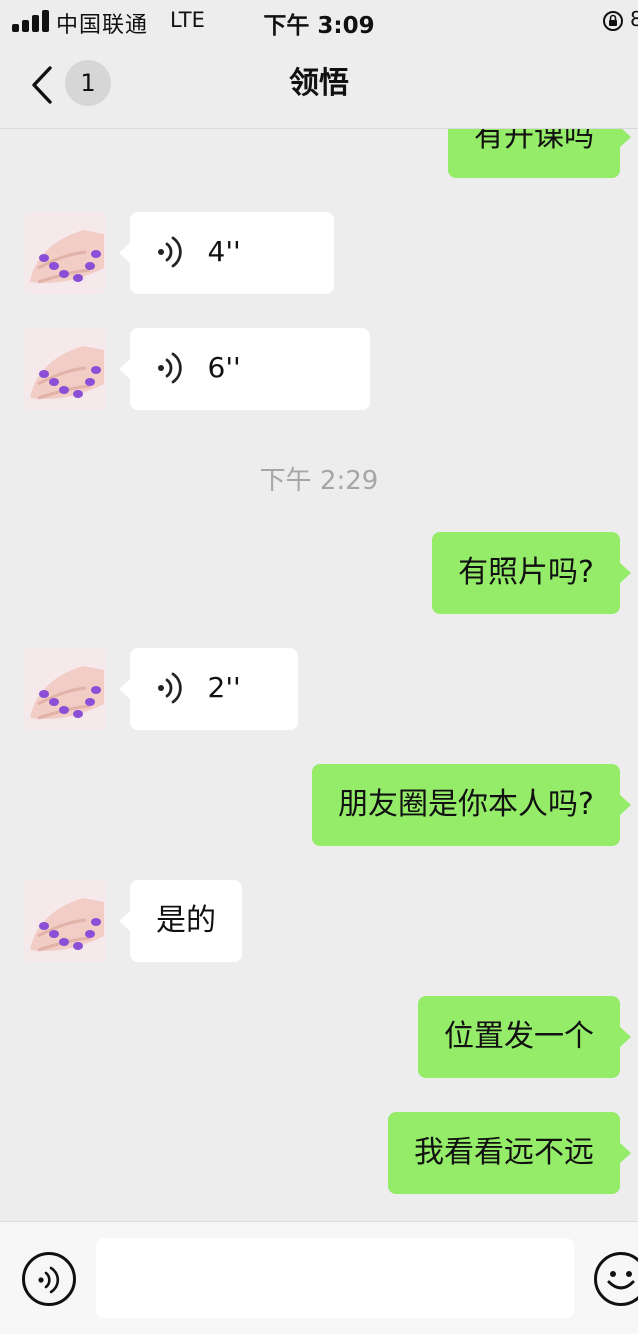 This screenshot has height=1334, width=638. I want to click on emoji-button, so click(616, 1279).